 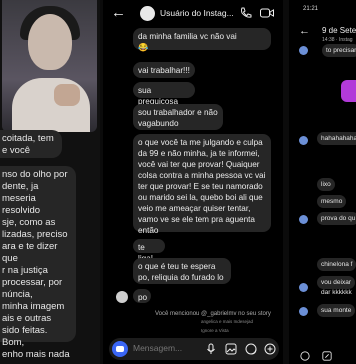 I want to click on status-time: 21:21, so click(x=311, y=9).